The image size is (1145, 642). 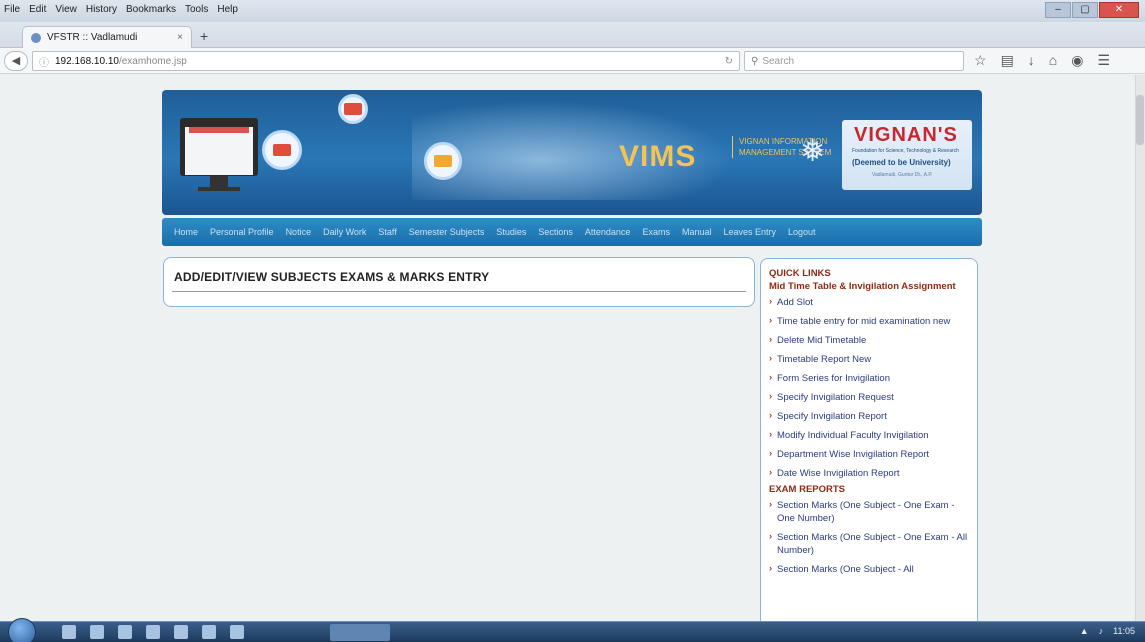 I want to click on section-heading-exam-reports: EXAM REPORTS, so click(x=807, y=489).